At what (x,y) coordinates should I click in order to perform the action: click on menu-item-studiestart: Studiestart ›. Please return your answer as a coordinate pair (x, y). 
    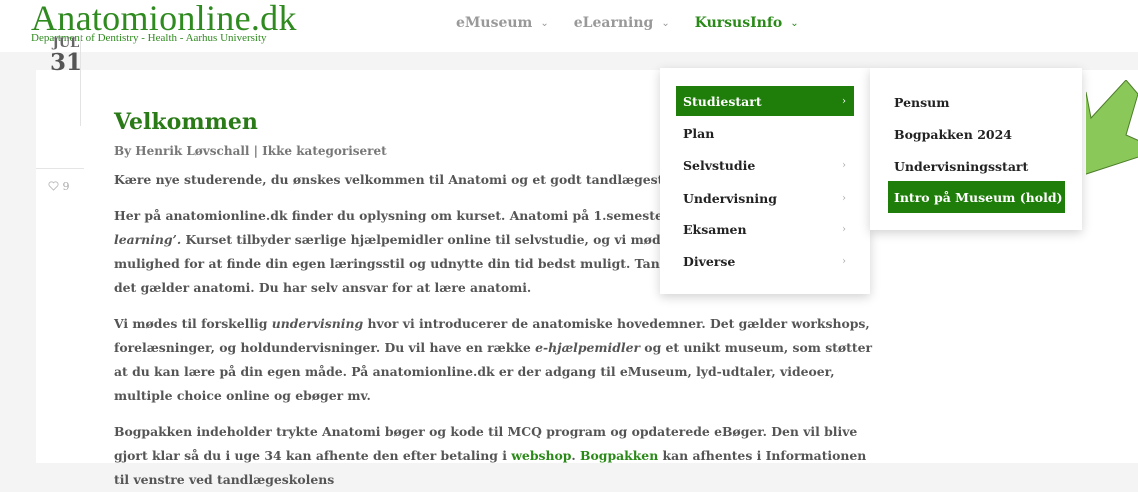
    Looking at the image, I should click on (765, 101).